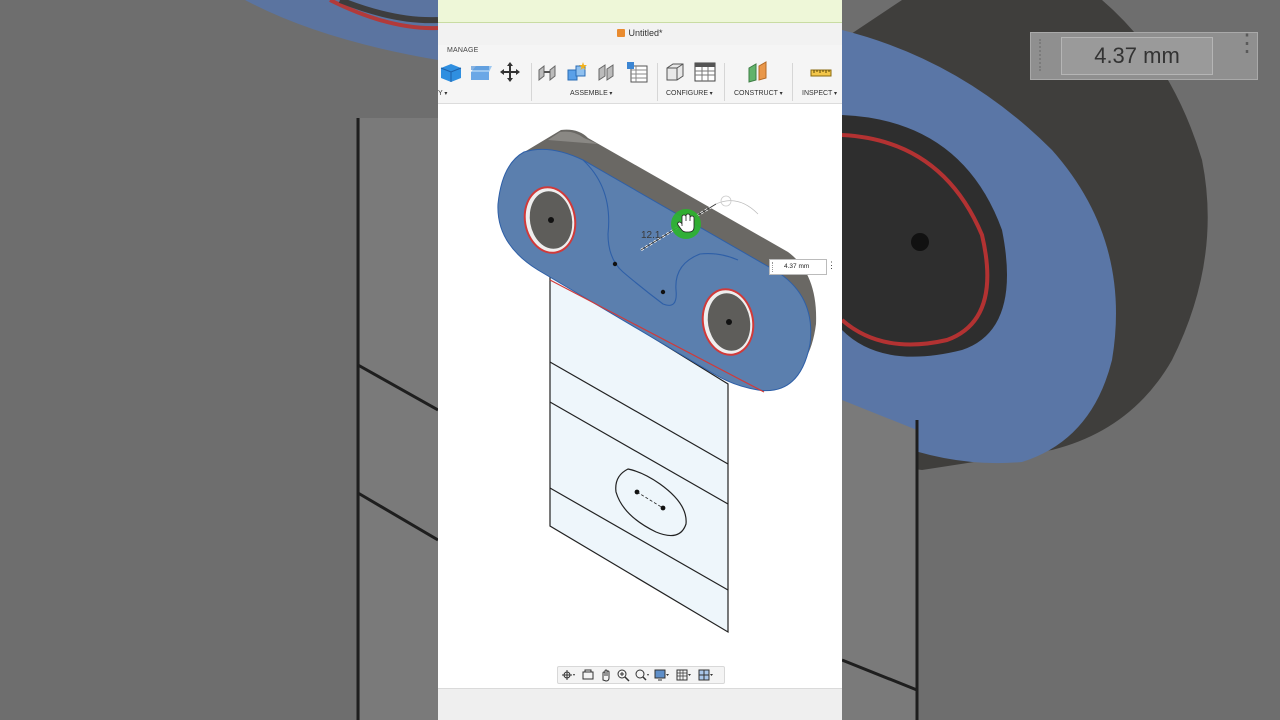 The width and height of the screenshot is (1280, 720). What do you see at coordinates (706, 675) in the screenshot?
I see `viewports-icon` at bounding box center [706, 675].